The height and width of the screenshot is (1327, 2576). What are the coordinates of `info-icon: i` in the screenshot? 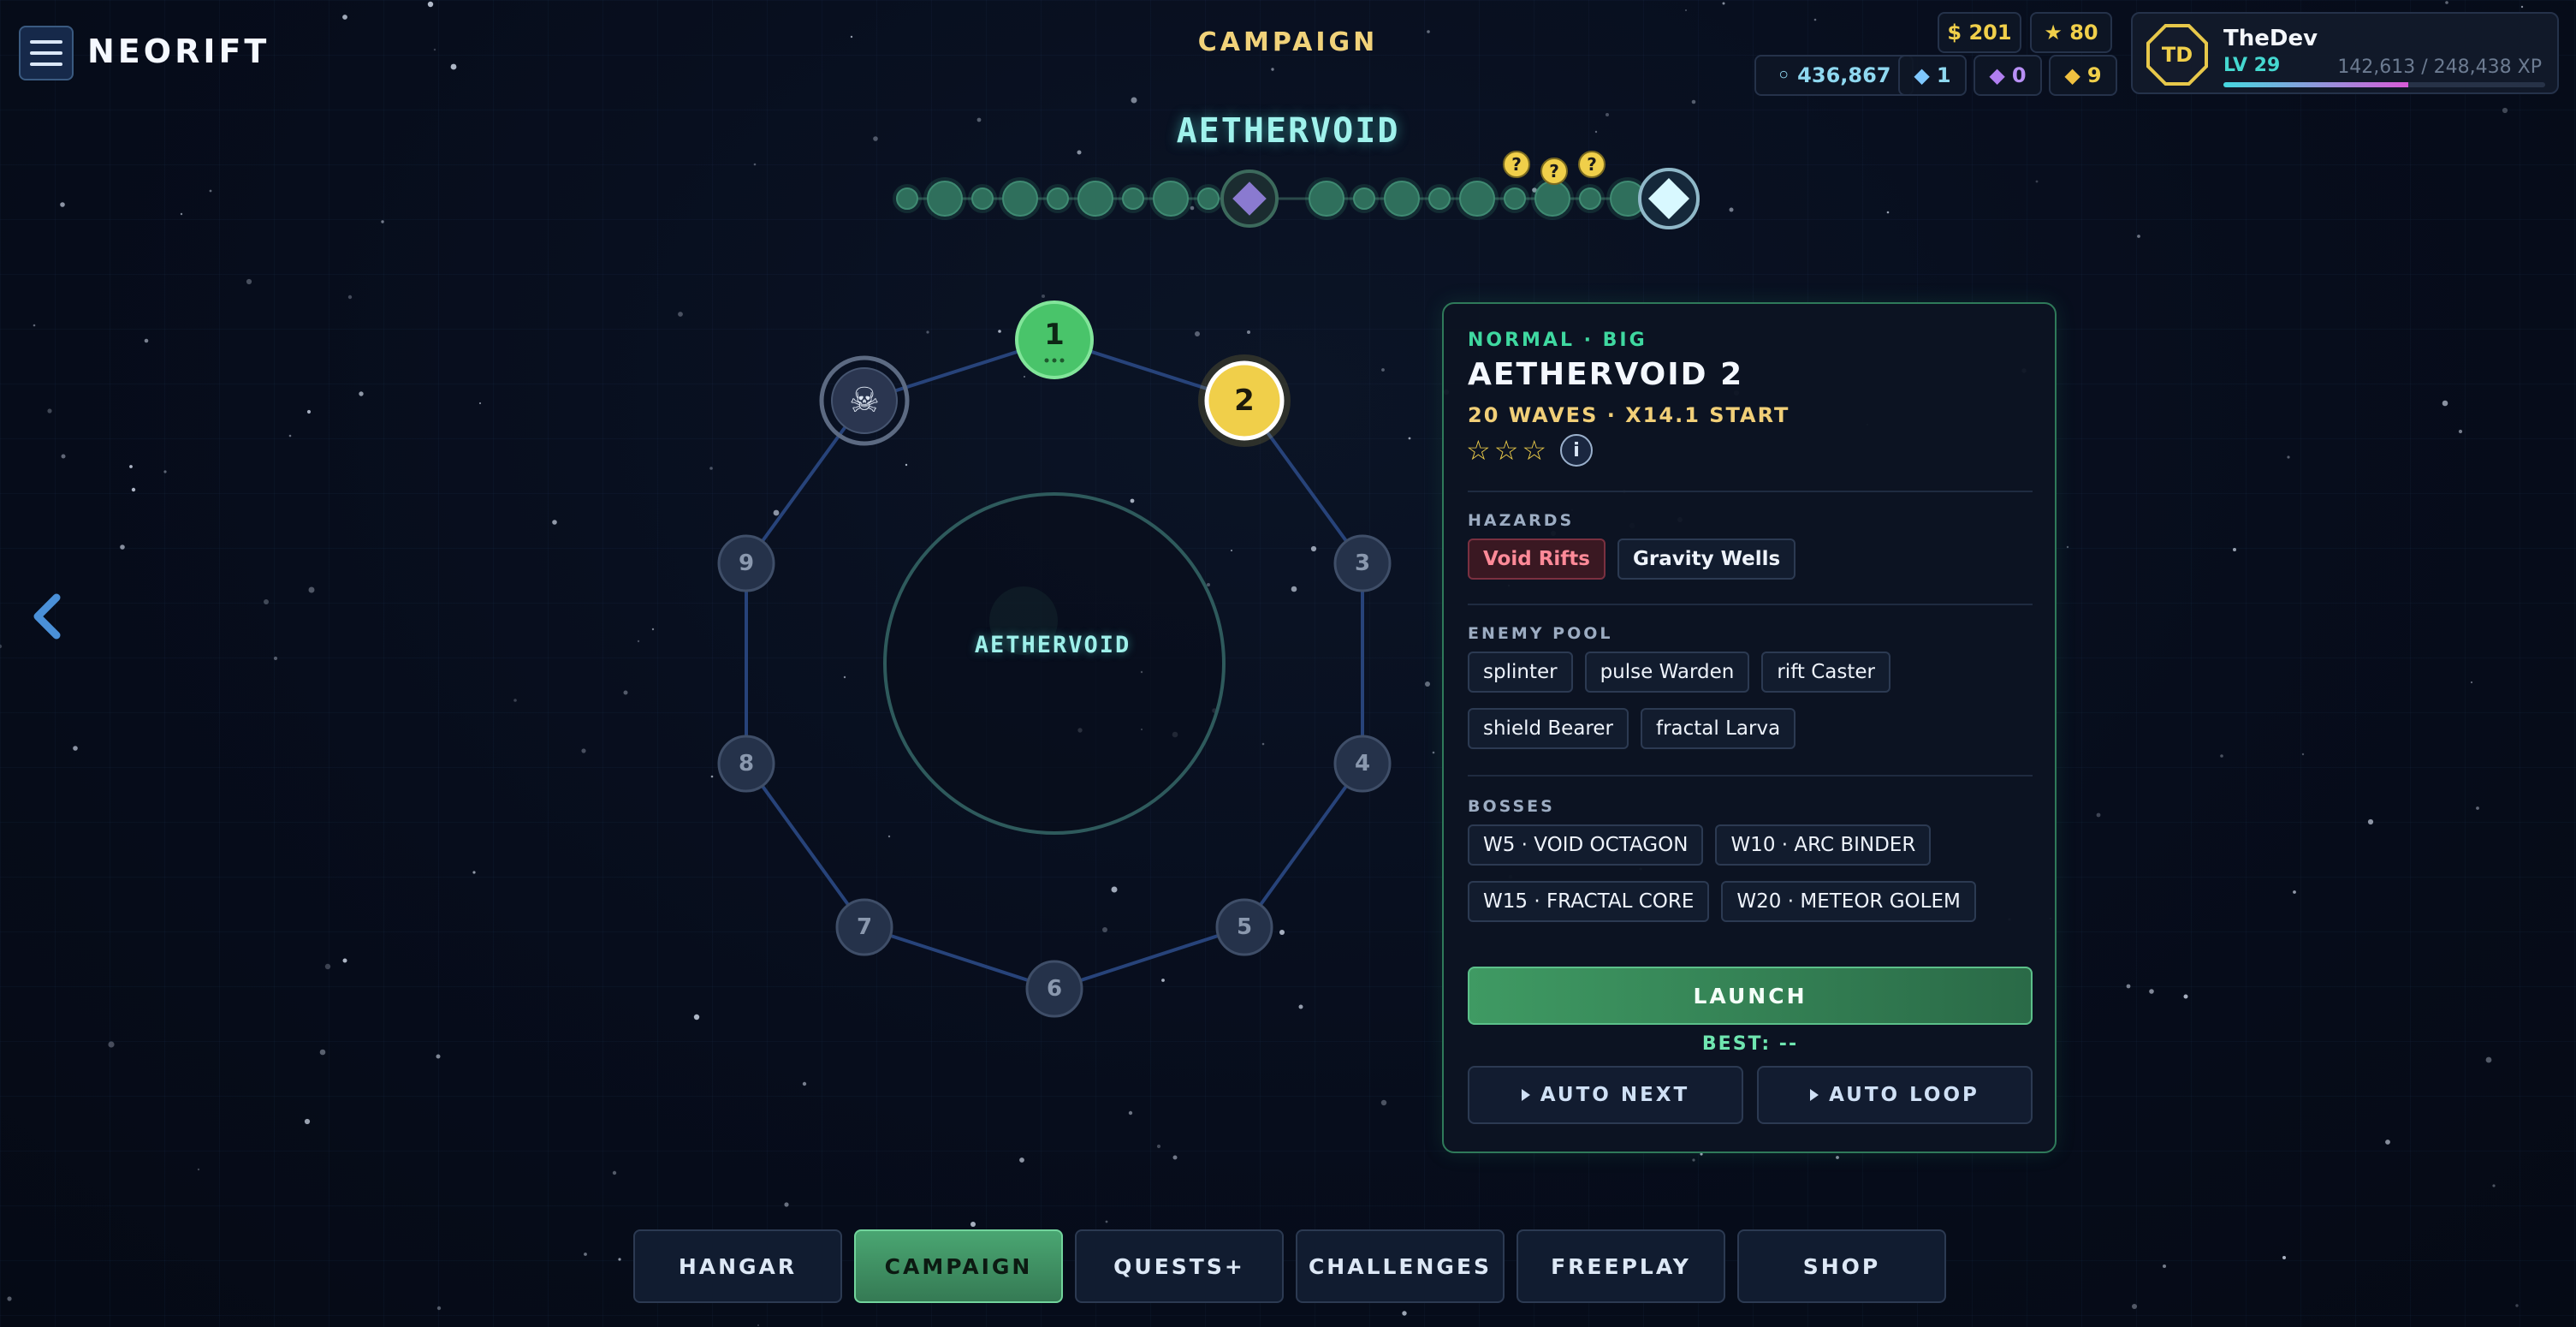 It's located at (1577, 451).